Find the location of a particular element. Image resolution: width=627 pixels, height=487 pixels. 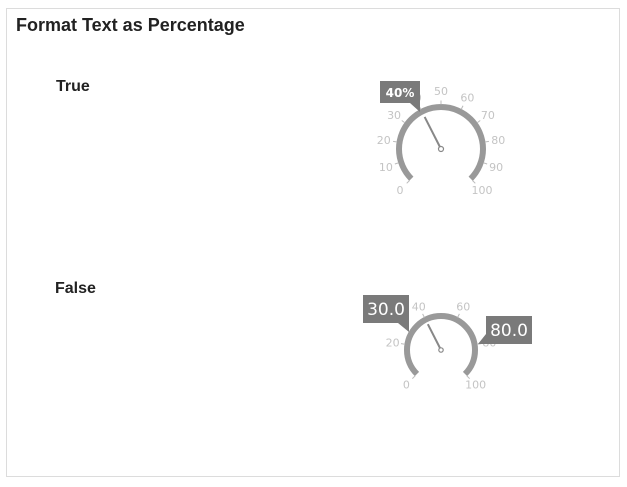

gauge-false: 020406080100 30.0 80.0 is located at coordinates (447, 343).